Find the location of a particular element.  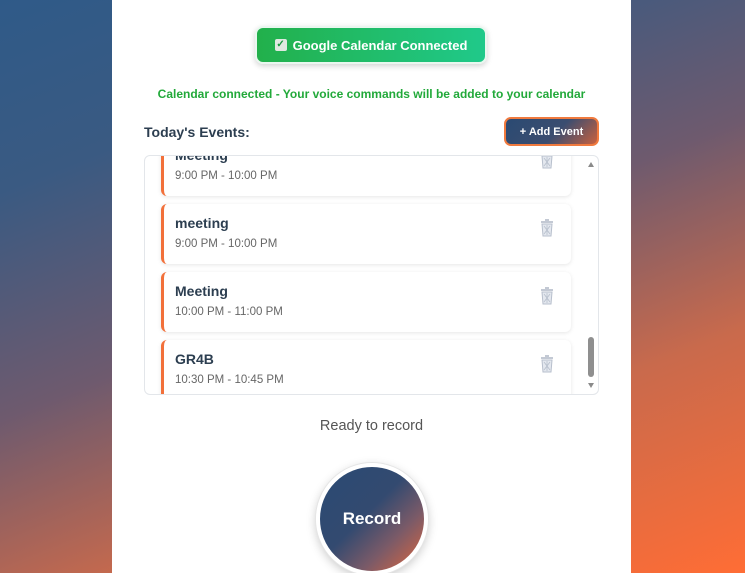

scroll-down-arrow-icon is located at coordinates (591, 385).